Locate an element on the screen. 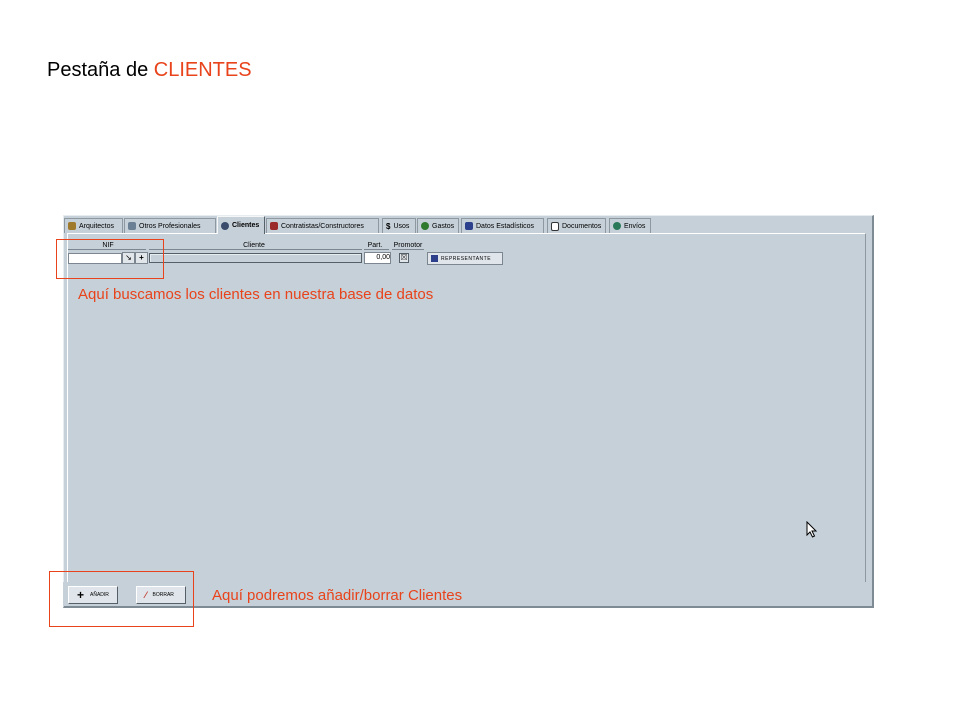  tab-label: Datos Estadísticos is located at coordinates (505, 226).